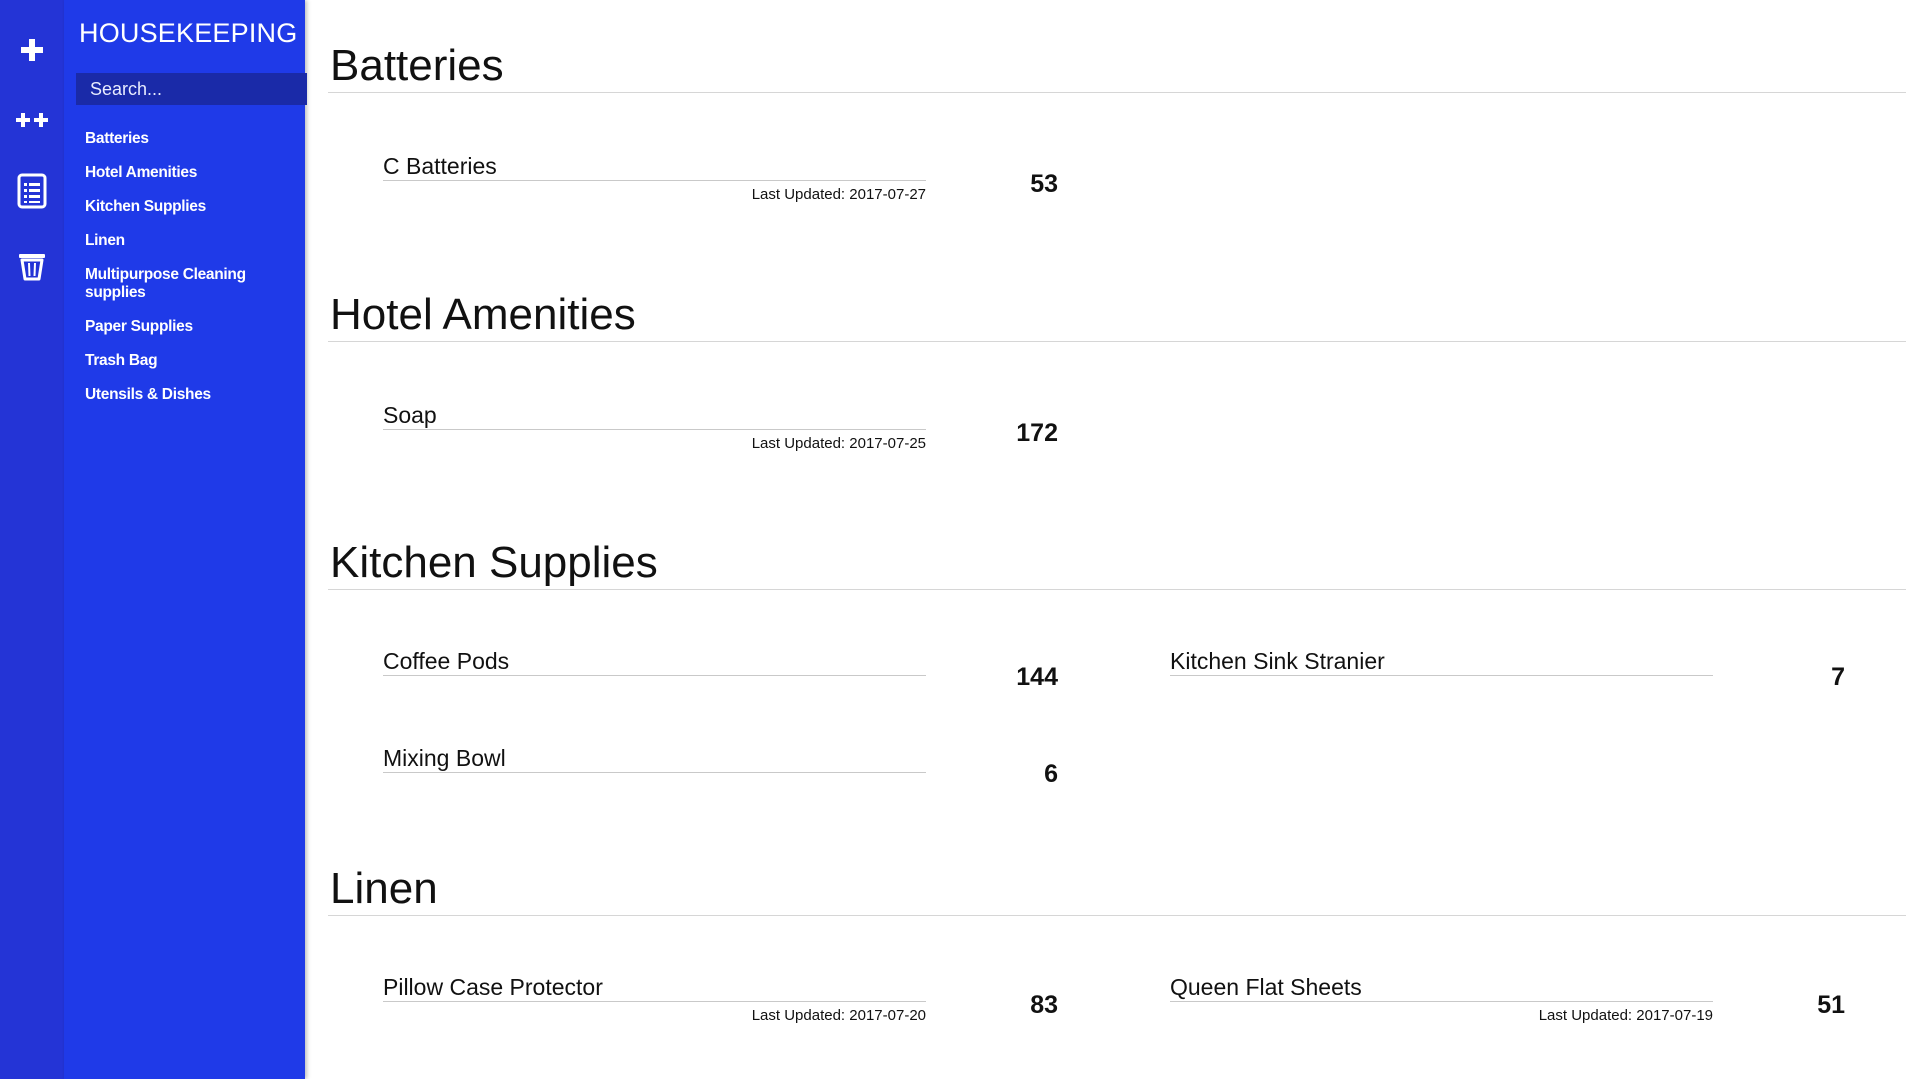 The image size is (1920, 1079). I want to click on section-title: Linen, so click(1117, 889).